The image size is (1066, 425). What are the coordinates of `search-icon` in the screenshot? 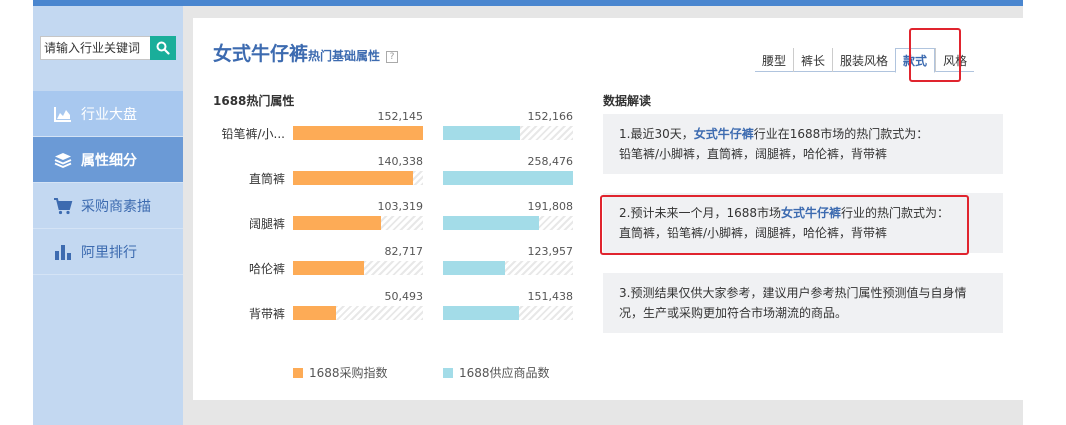 It's located at (163, 48).